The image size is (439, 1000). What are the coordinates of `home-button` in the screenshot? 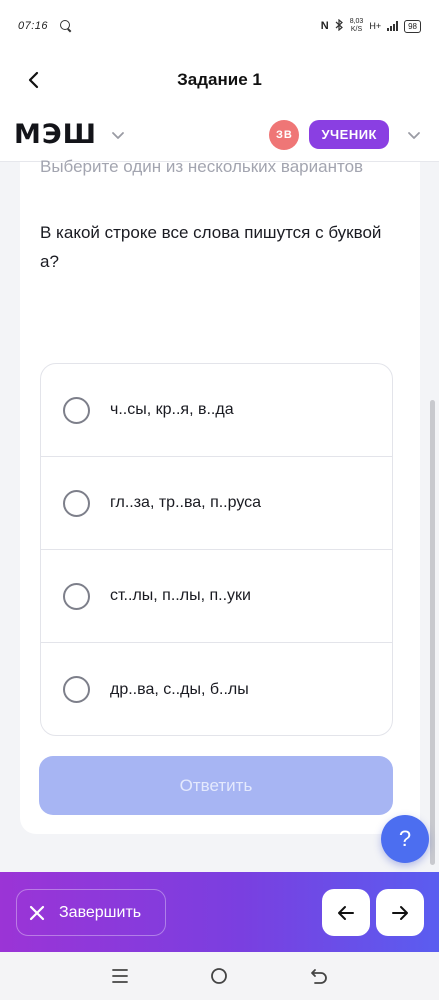 It's located at (219, 976).